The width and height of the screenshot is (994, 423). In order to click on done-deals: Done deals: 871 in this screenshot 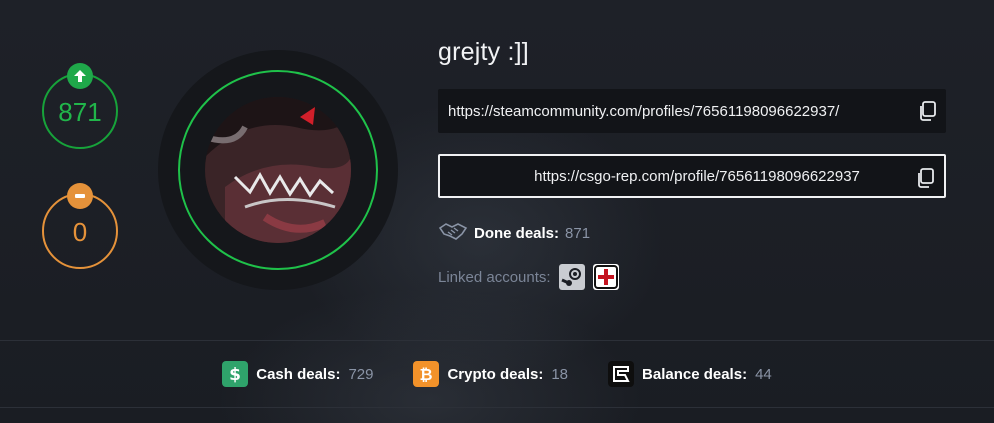, I will do `click(514, 233)`.